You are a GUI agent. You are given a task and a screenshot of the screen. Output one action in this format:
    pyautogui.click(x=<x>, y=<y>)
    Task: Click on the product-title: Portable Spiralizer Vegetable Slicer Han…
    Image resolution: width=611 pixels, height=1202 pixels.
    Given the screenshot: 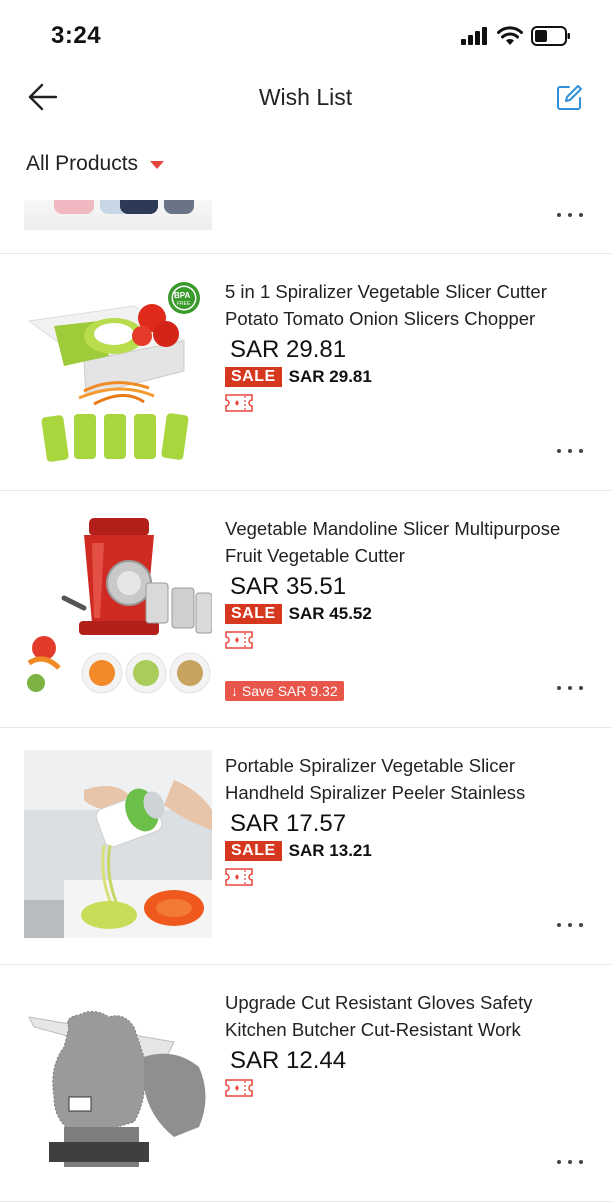 What is the action you would take?
    pyautogui.click(x=405, y=779)
    